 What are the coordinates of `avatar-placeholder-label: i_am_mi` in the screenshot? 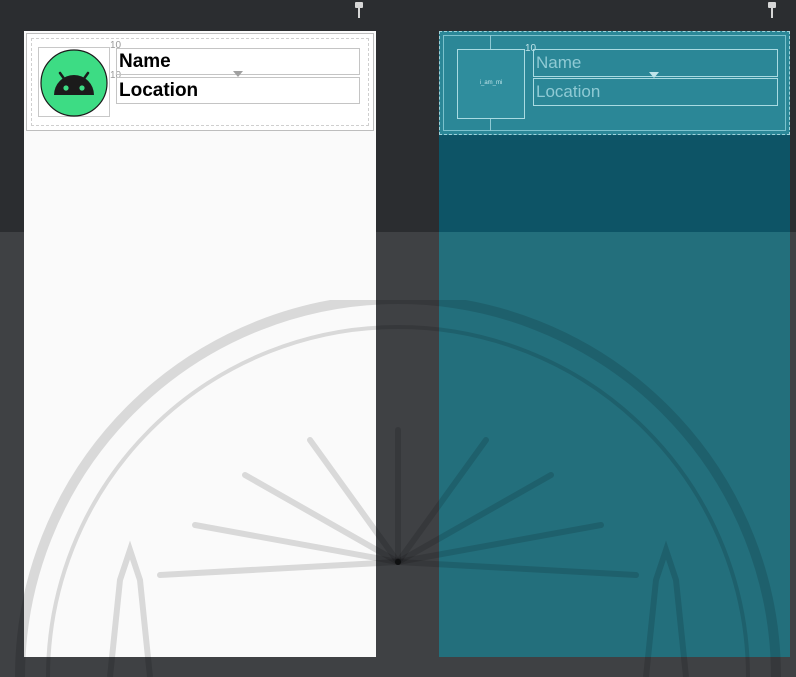 It's located at (491, 83).